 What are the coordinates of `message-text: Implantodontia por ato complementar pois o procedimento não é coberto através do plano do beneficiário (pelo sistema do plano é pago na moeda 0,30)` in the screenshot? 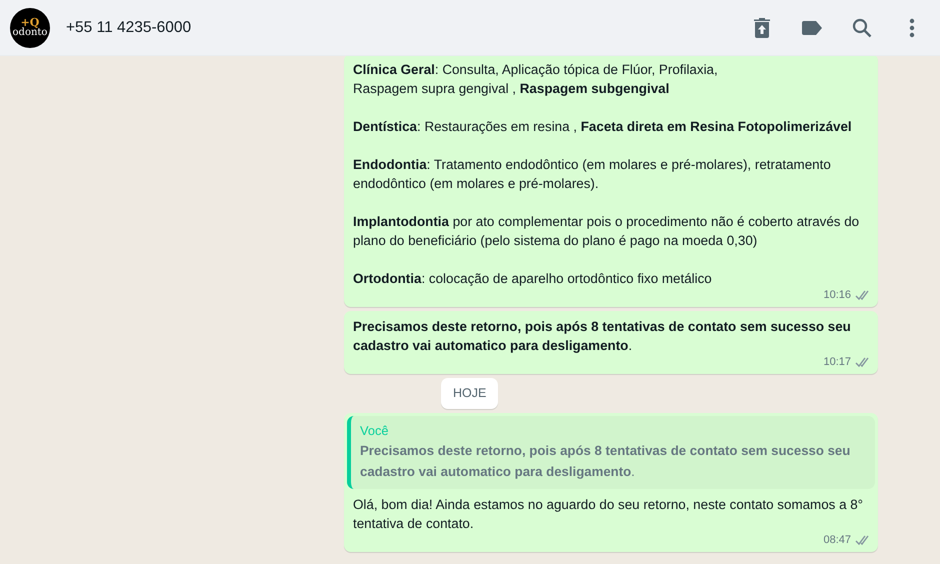 It's located at (606, 231).